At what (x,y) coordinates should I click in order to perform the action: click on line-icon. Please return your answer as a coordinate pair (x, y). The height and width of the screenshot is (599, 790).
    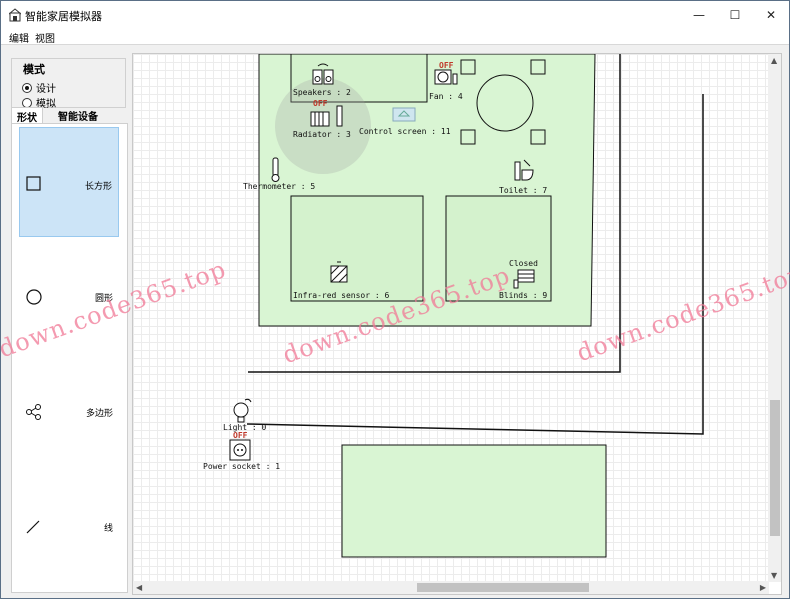
    Looking at the image, I should click on (33, 527).